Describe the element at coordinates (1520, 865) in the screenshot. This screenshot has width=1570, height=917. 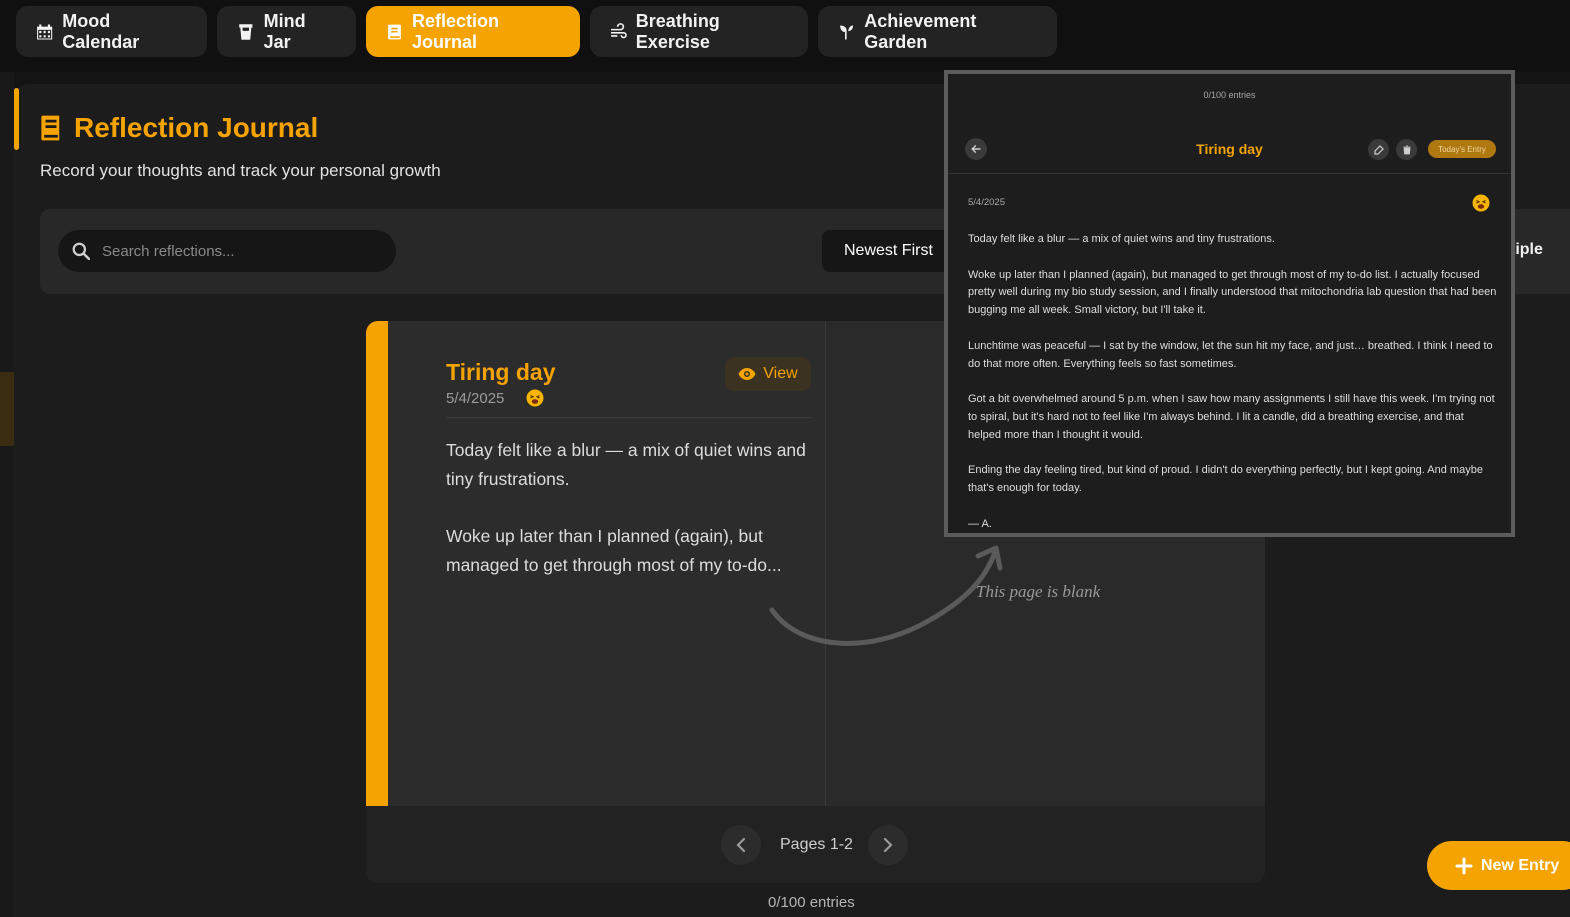
I see `new-entry-label: New Entry` at that location.